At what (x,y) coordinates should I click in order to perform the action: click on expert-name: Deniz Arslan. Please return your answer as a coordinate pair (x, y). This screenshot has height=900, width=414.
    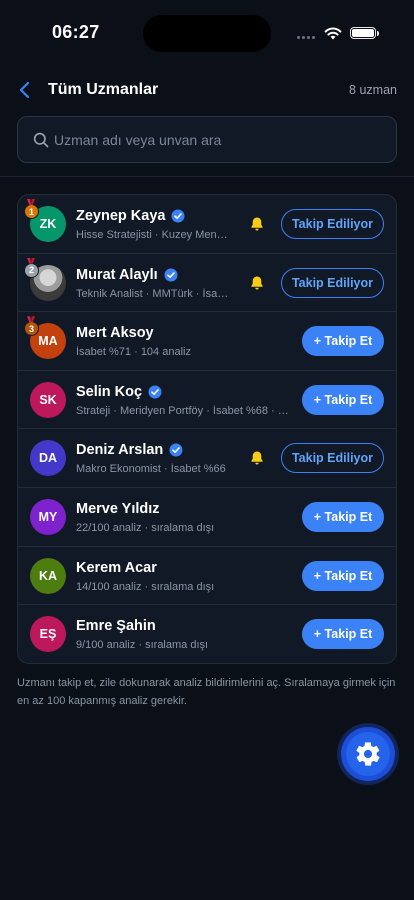
    Looking at the image, I should click on (119, 450).